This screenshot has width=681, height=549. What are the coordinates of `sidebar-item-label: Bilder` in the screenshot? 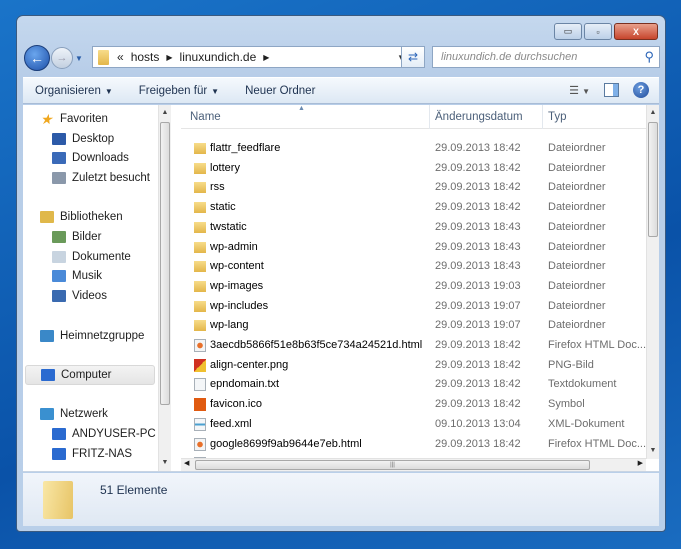 It's located at (87, 237).